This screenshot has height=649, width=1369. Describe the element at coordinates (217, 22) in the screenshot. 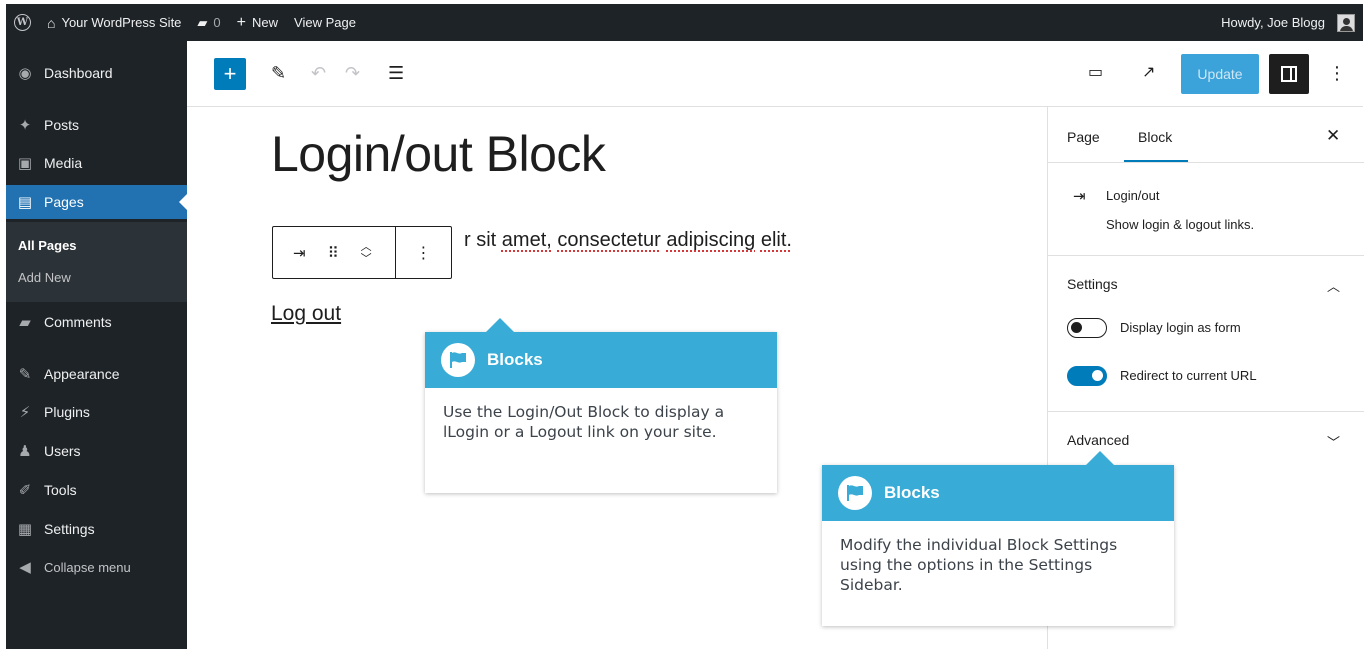

I see `comments-count: 0` at that location.